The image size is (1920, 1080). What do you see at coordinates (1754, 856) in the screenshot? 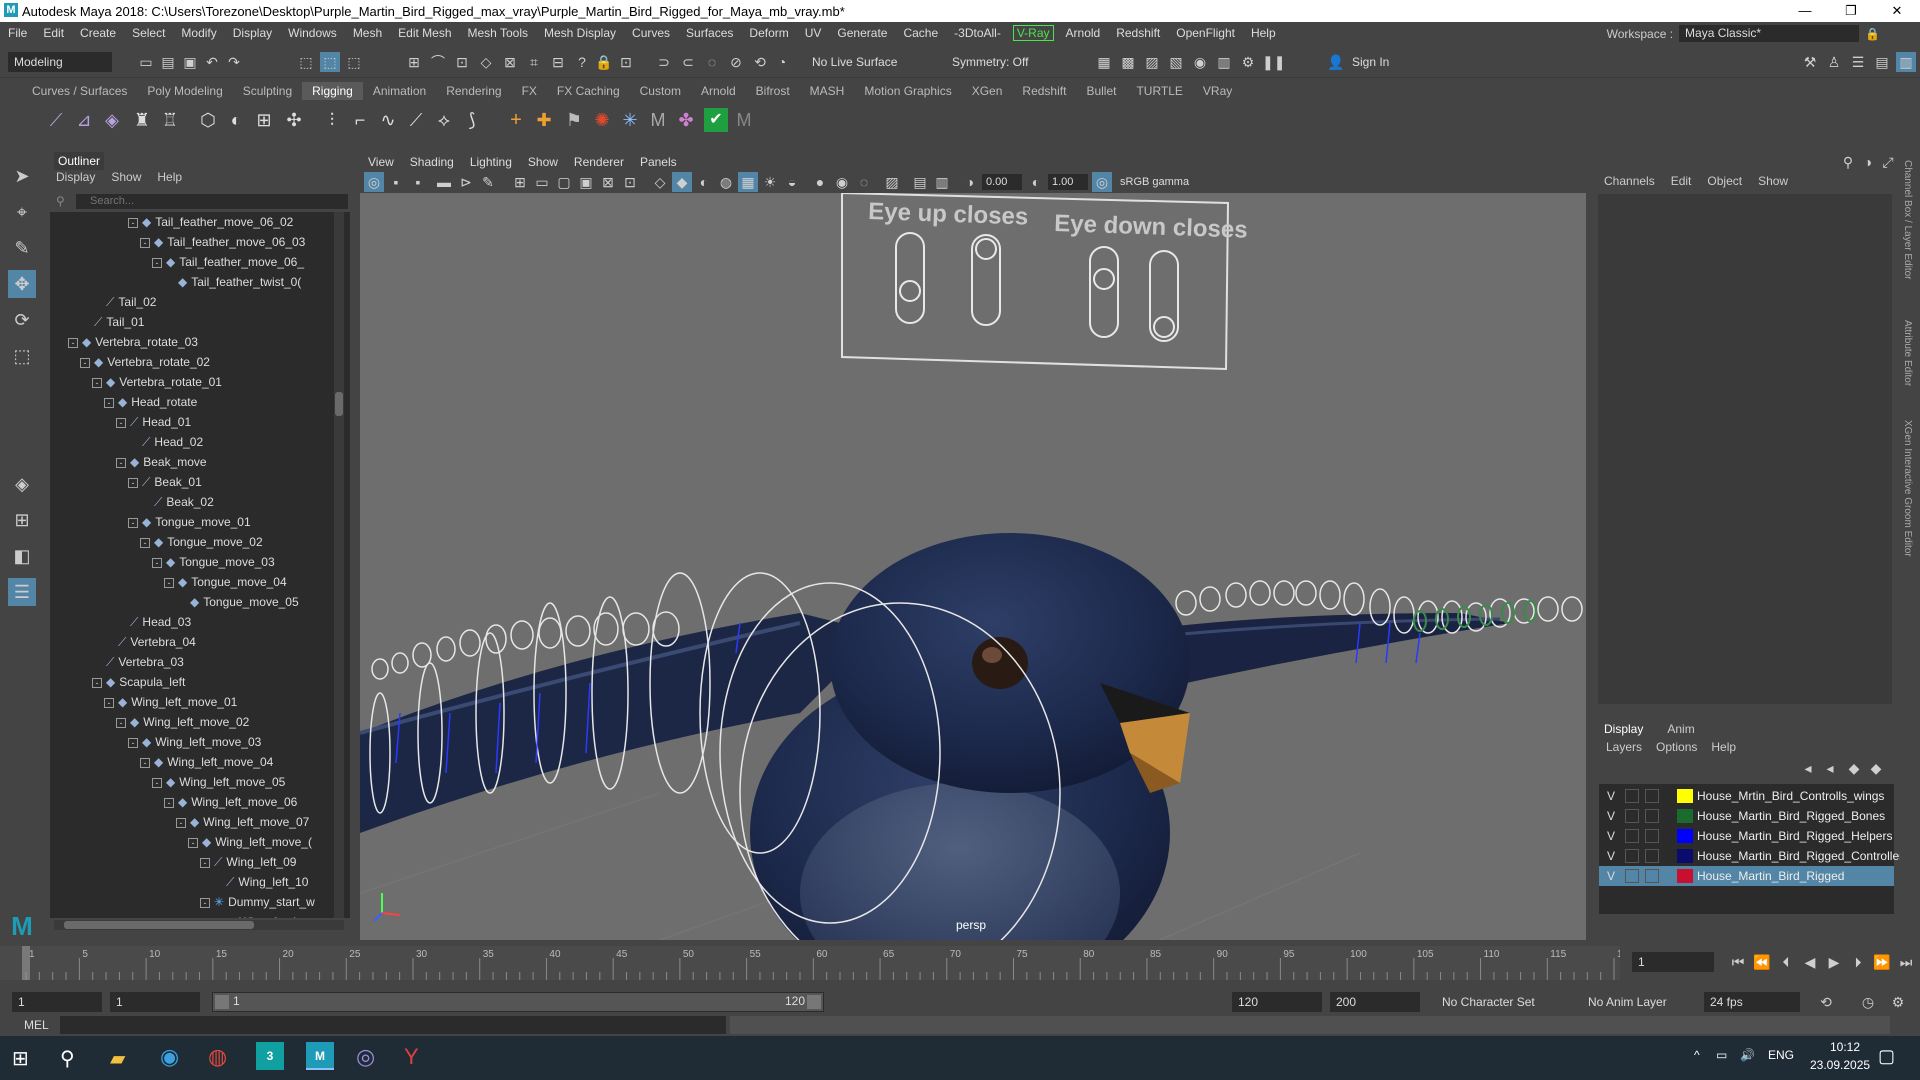
I see `layer-row: V House_Martin_Bird_Rigged_Controllers` at bounding box center [1754, 856].